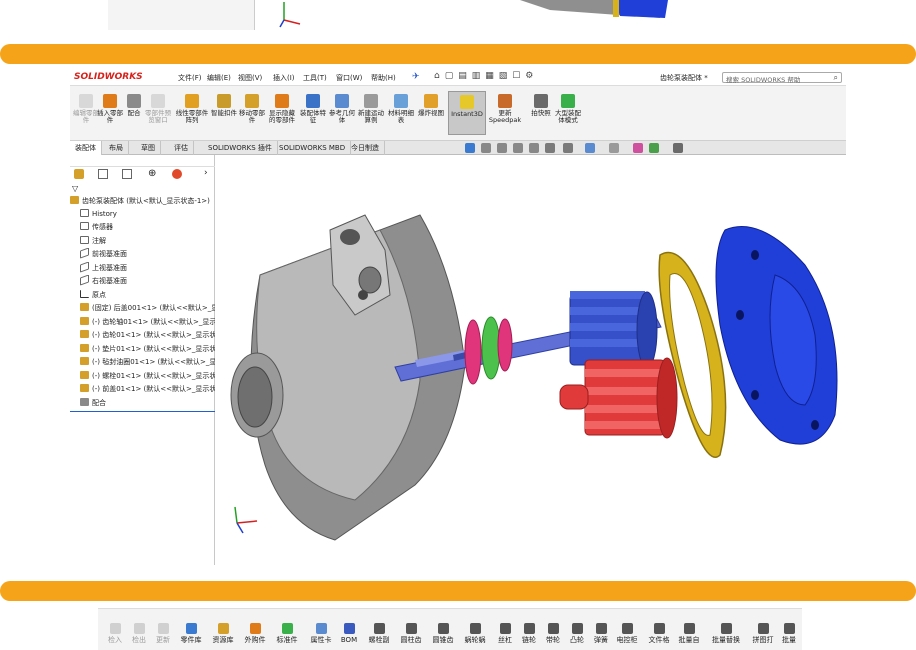 The height and width of the screenshot is (650, 916). What do you see at coordinates (475, 633) in the screenshot?
I see `worm-gear-button: 蜗轮蜗` at bounding box center [475, 633].